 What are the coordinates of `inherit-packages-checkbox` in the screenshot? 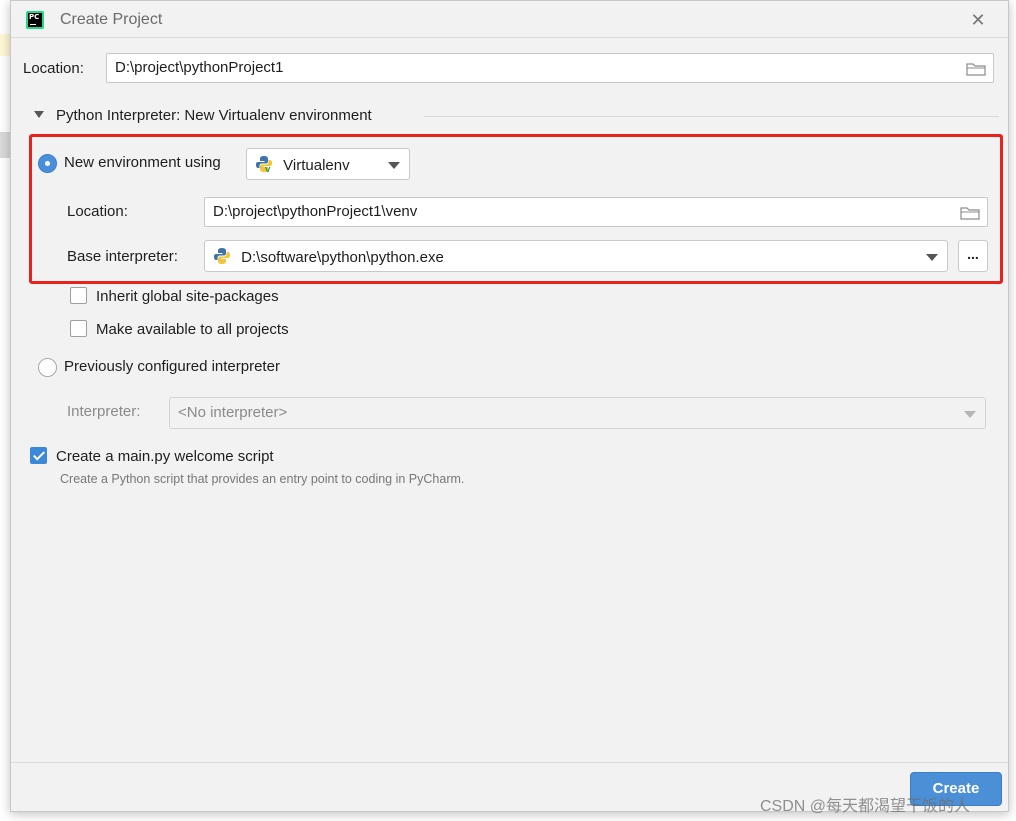 It's located at (78, 295).